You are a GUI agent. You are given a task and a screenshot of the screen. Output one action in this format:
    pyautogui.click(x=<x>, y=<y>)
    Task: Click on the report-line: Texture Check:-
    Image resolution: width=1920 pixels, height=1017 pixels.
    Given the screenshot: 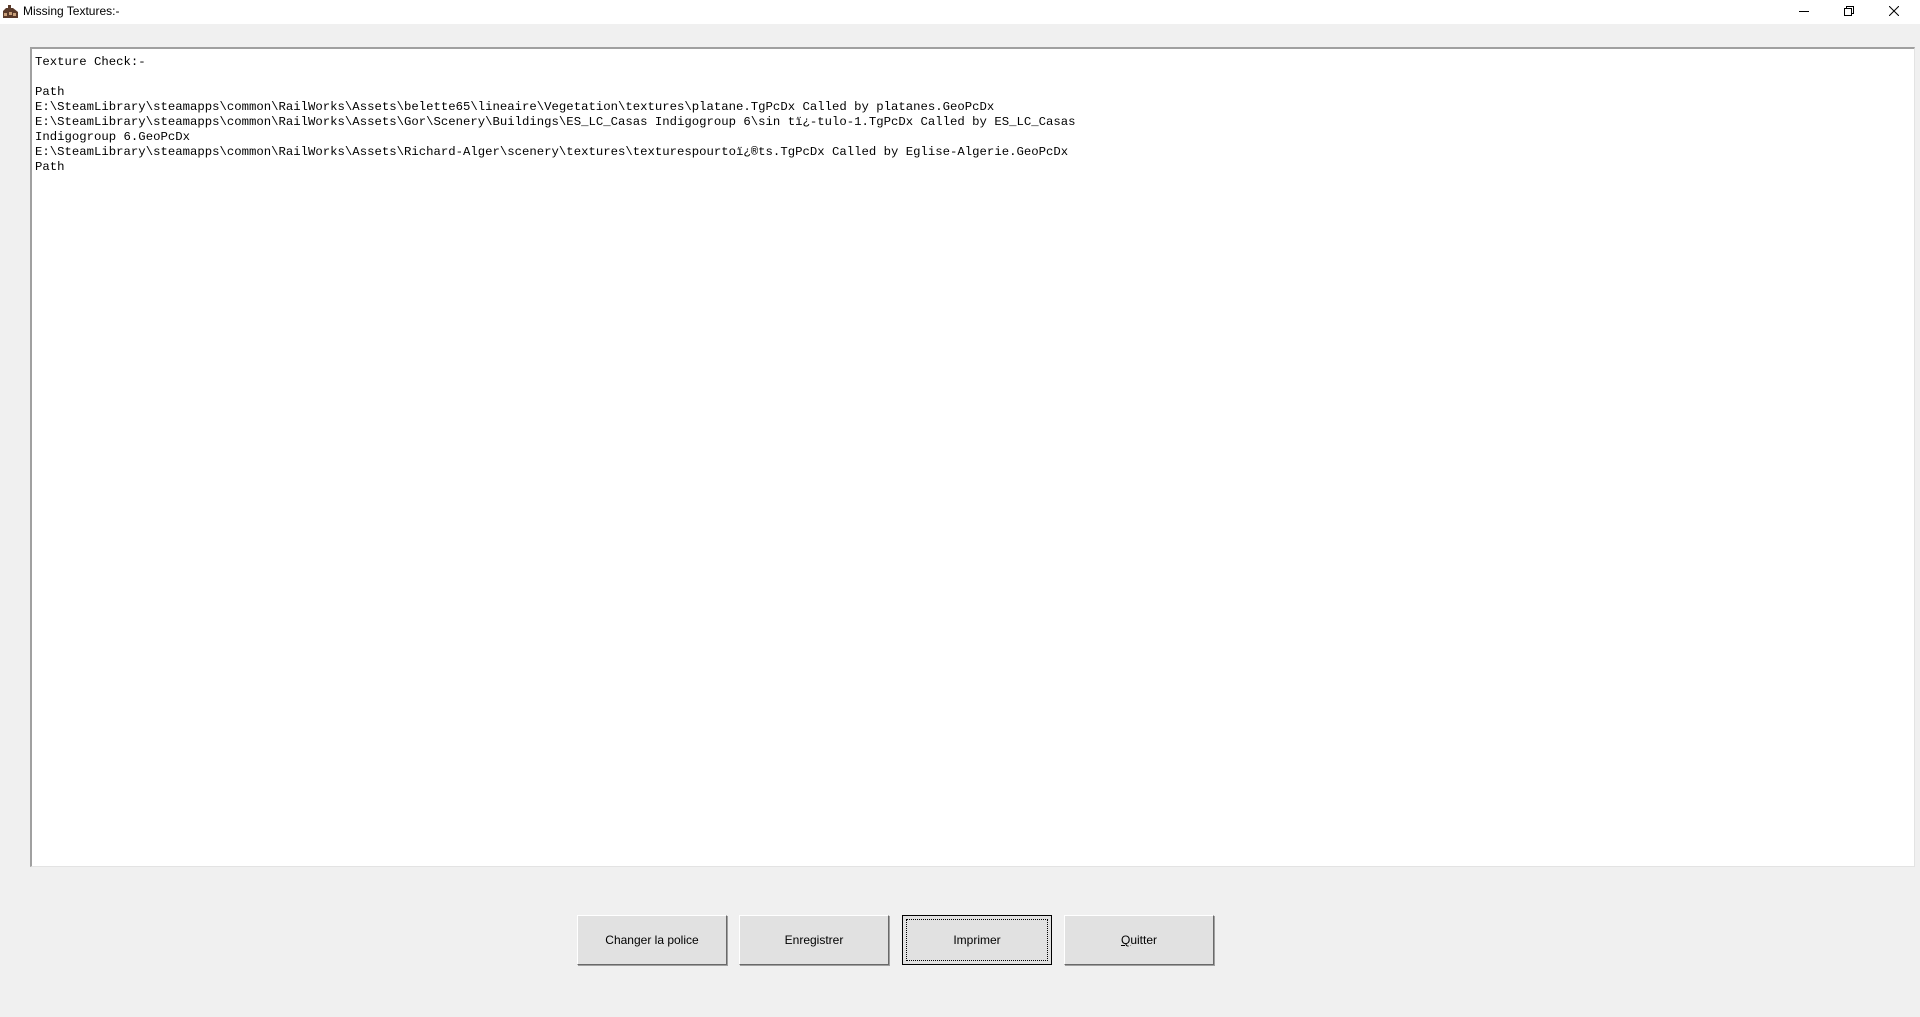 What is the action you would take?
    pyautogui.click(x=90, y=62)
    